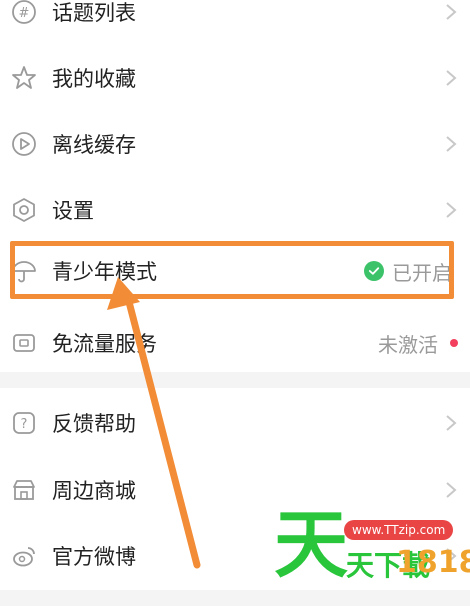  What do you see at coordinates (235, 423) in the screenshot?
I see `menu-item-feedback-help: ? 反馈帮助` at bounding box center [235, 423].